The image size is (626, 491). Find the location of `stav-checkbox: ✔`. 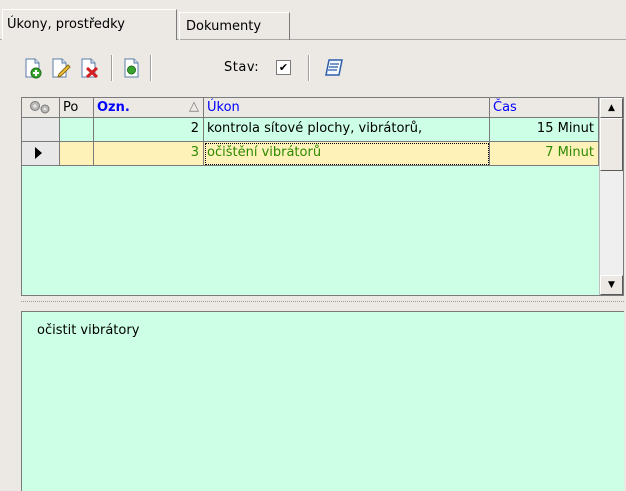

stav-checkbox: ✔ is located at coordinates (283, 67).